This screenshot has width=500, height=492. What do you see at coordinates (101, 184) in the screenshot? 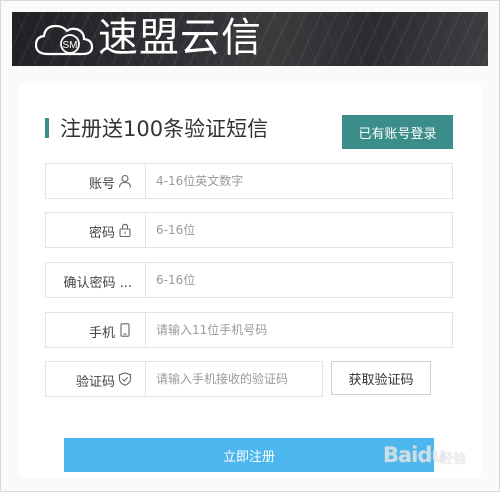
I see `account-label: 账号` at bounding box center [101, 184].